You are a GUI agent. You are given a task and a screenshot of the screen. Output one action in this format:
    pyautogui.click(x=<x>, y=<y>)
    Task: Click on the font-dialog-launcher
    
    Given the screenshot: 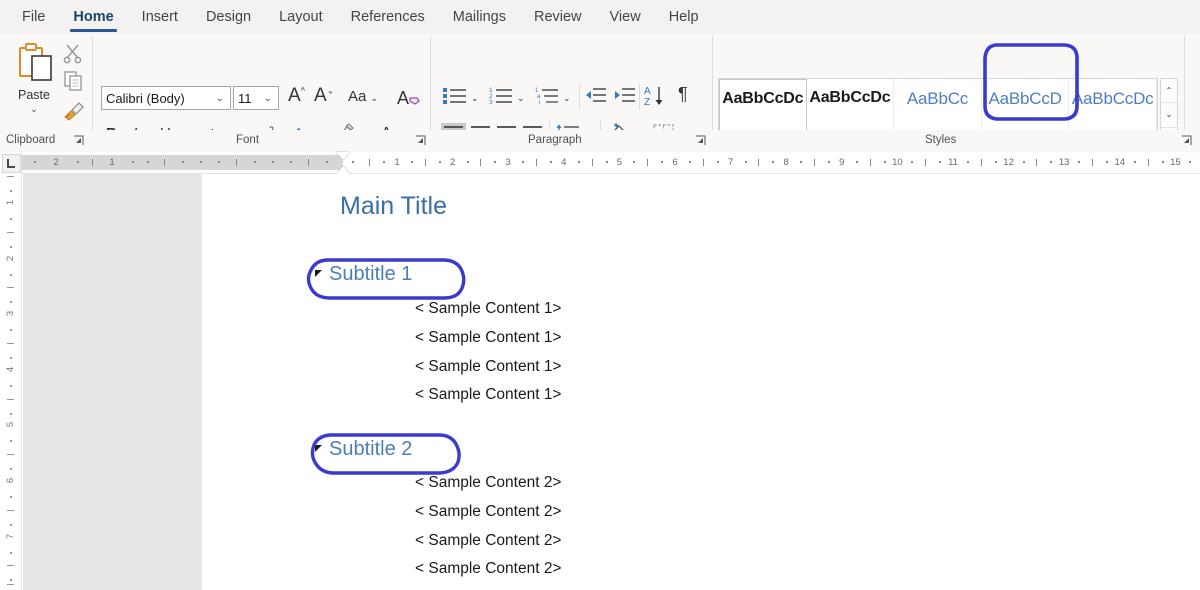 What is the action you would take?
    pyautogui.click(x=420, y=141)
    